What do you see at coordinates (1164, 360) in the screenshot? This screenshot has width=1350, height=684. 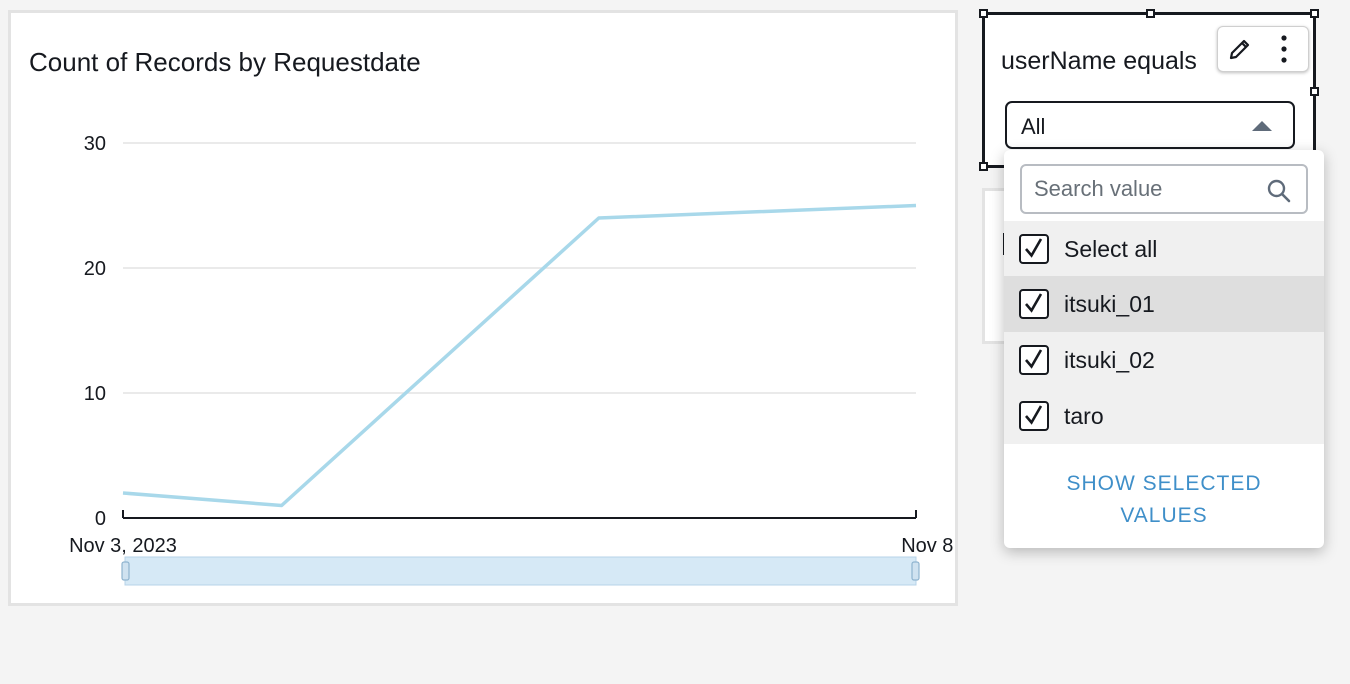 I see `option-itsuki-02: itsuki_02` at bounding box center [1164, 360].